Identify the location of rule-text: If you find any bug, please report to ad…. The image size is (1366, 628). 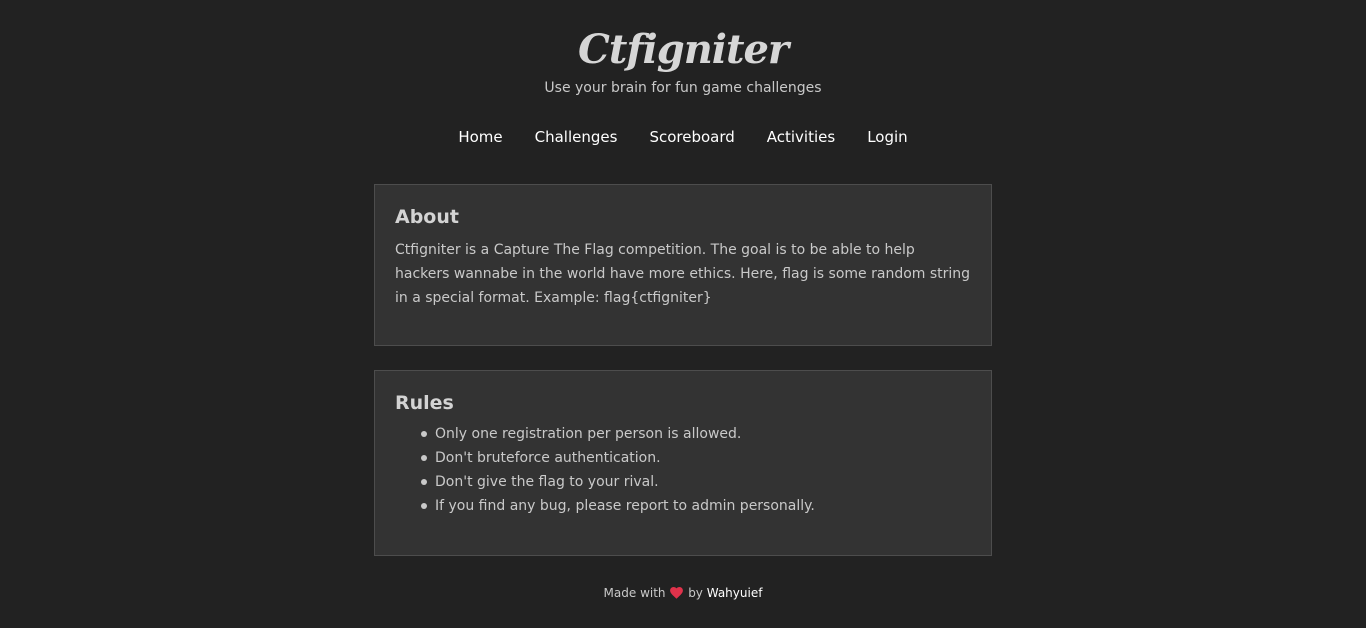
(625, 506).